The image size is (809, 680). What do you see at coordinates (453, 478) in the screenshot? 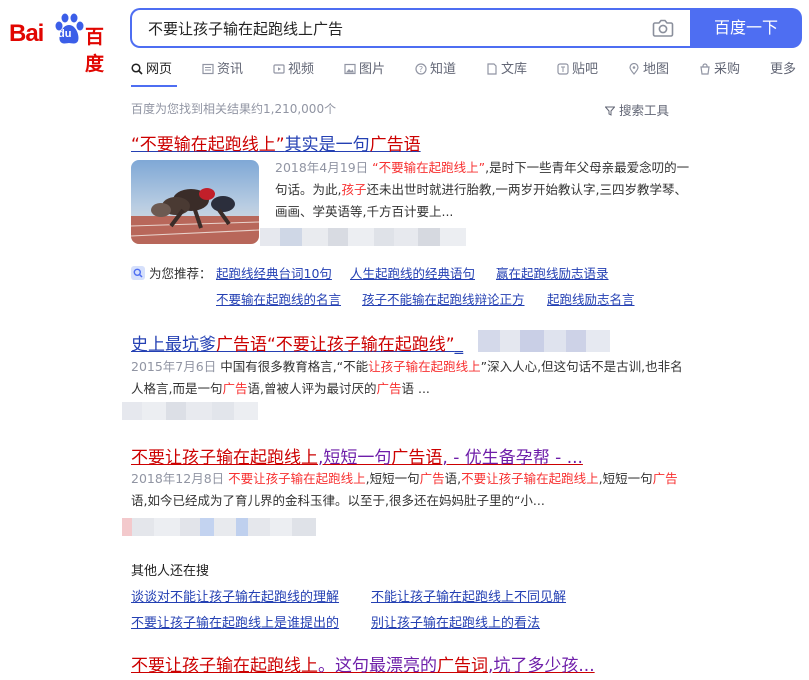
I see `snippet-text: 语,` at bounding box center [453, 478].